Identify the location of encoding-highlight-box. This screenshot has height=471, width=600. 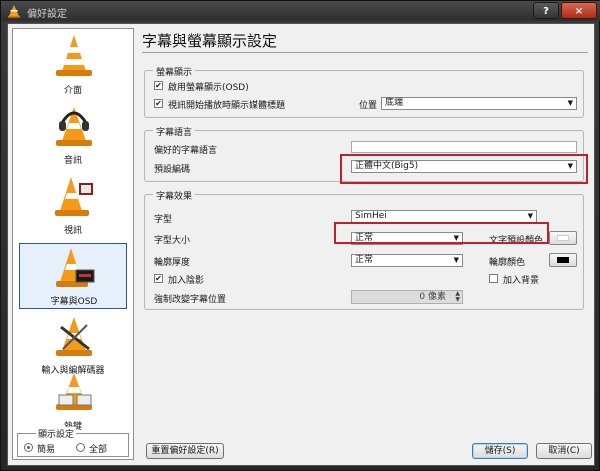
(464, 169).